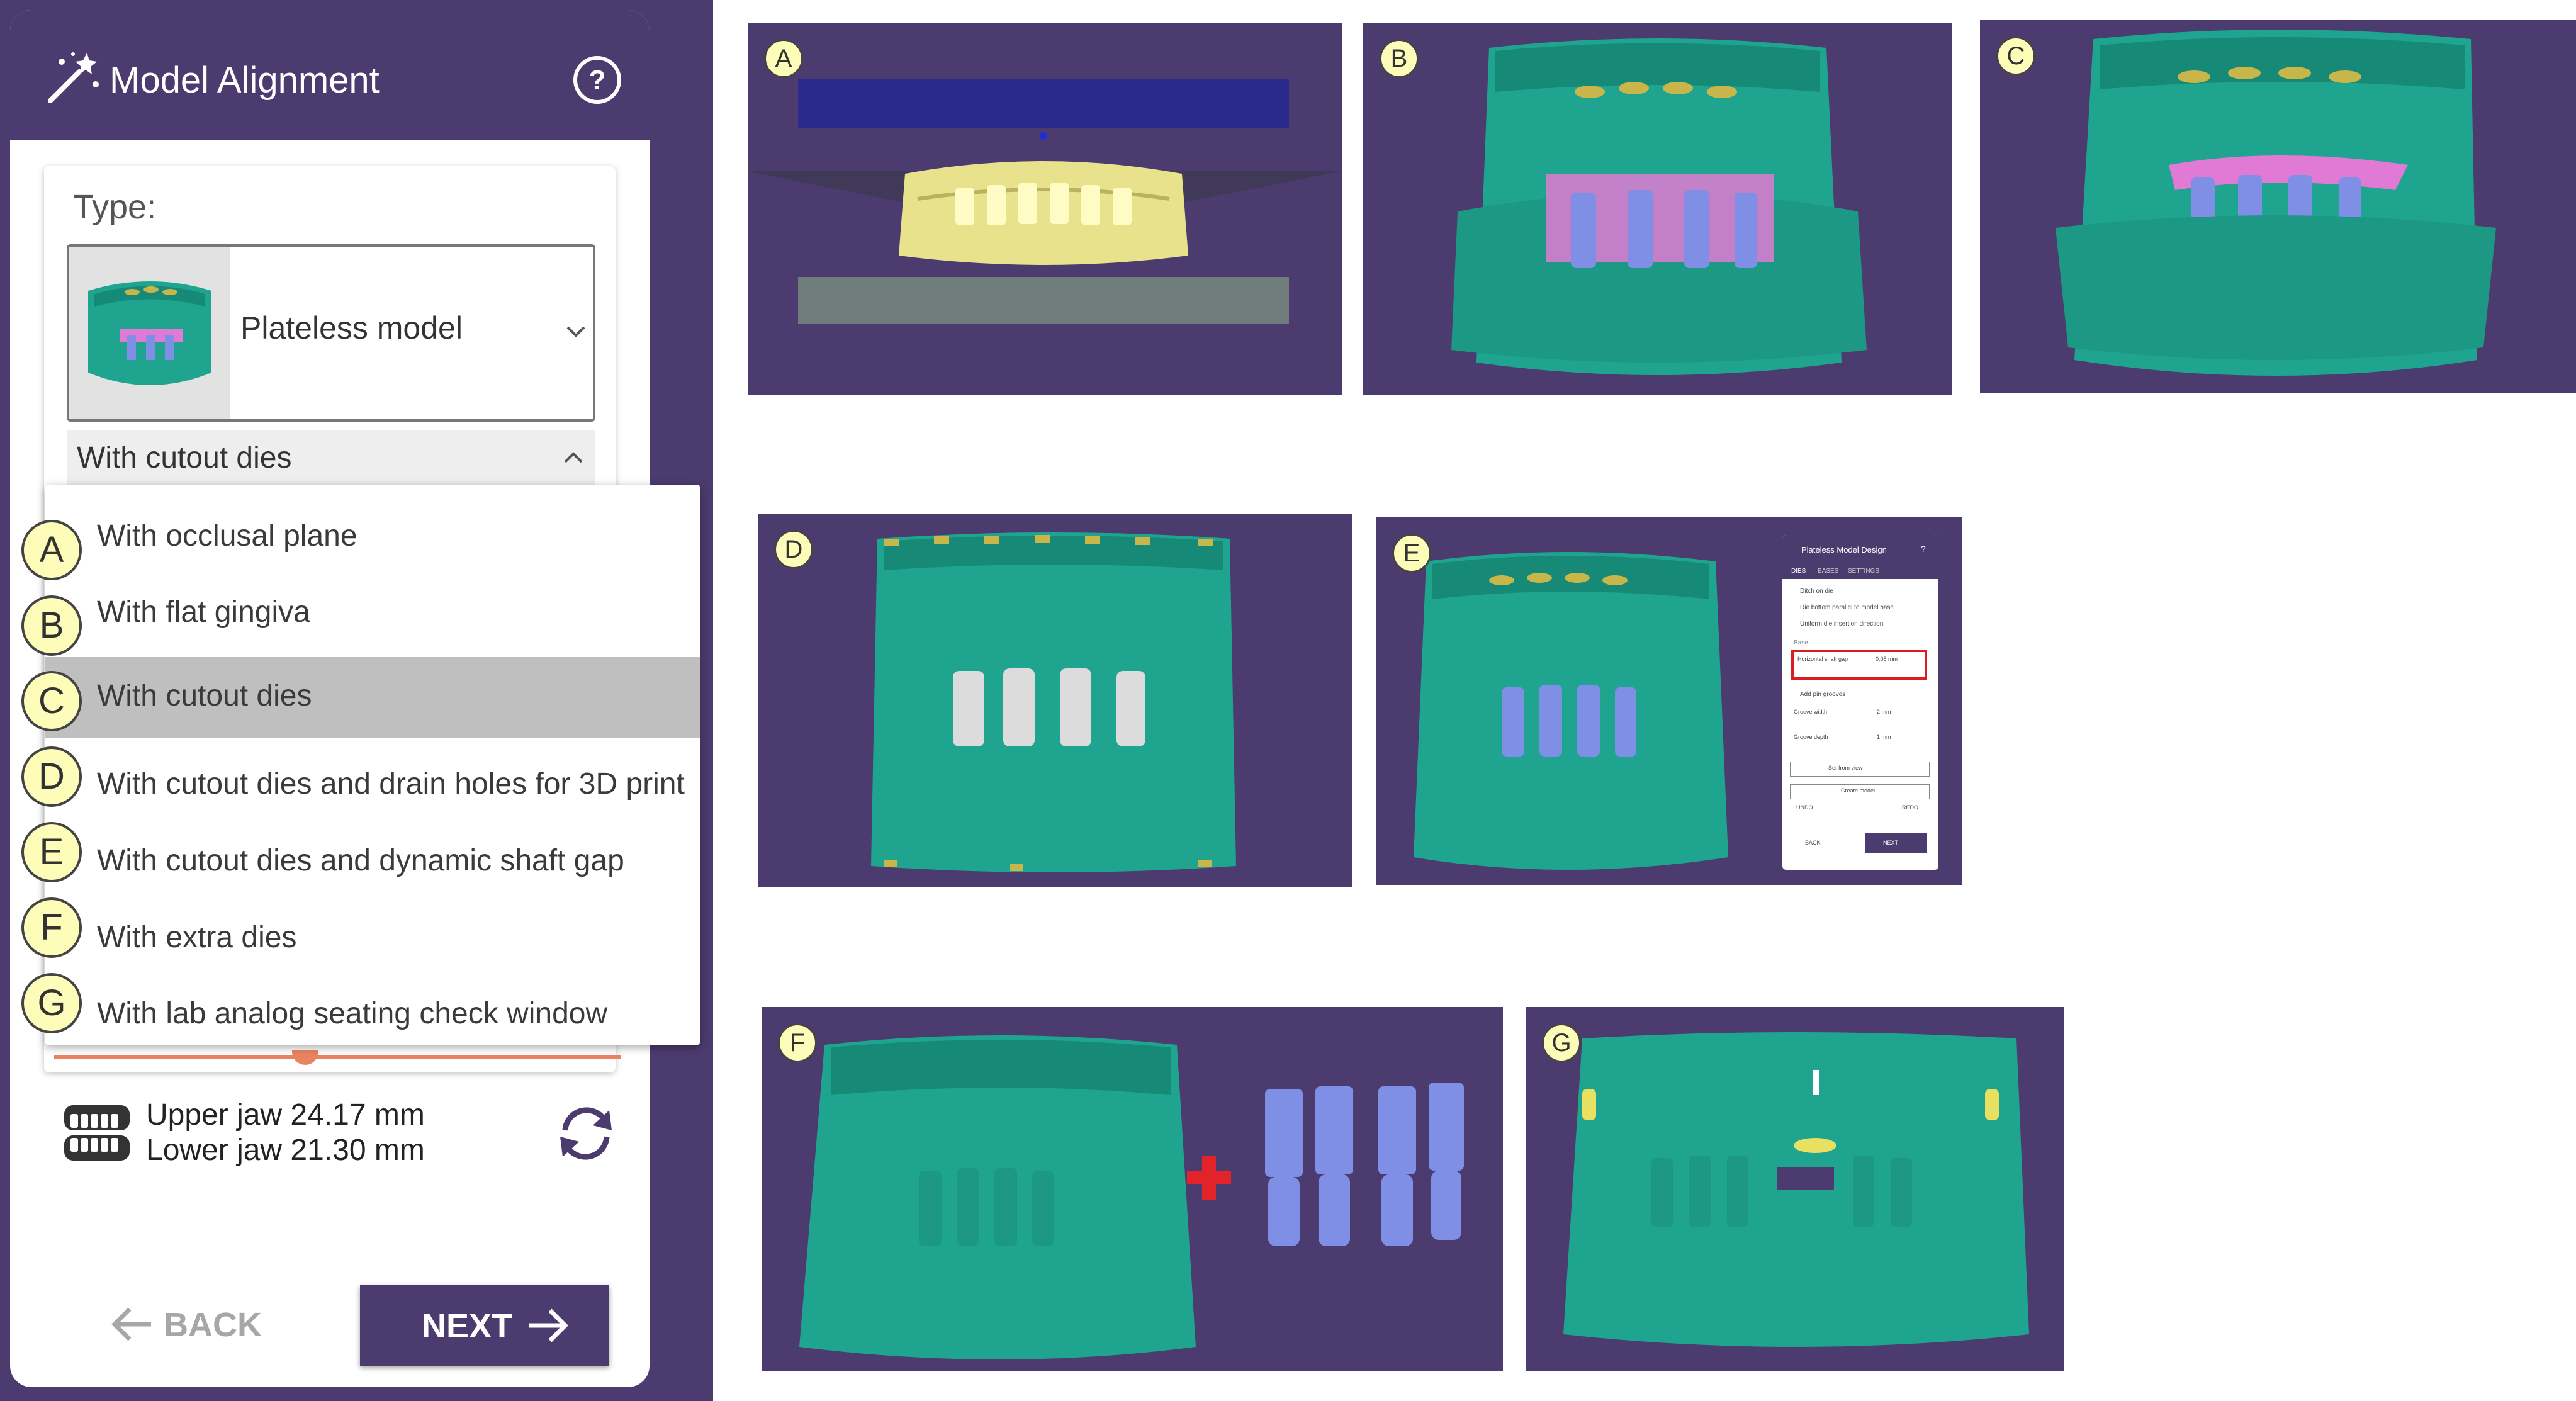 This screenshot has width=2576, height=1401. What do you see at coordinates (1798, 571) in the screenshot?
I see `mini-tab: DIES` at bounding box center [1798, 571].